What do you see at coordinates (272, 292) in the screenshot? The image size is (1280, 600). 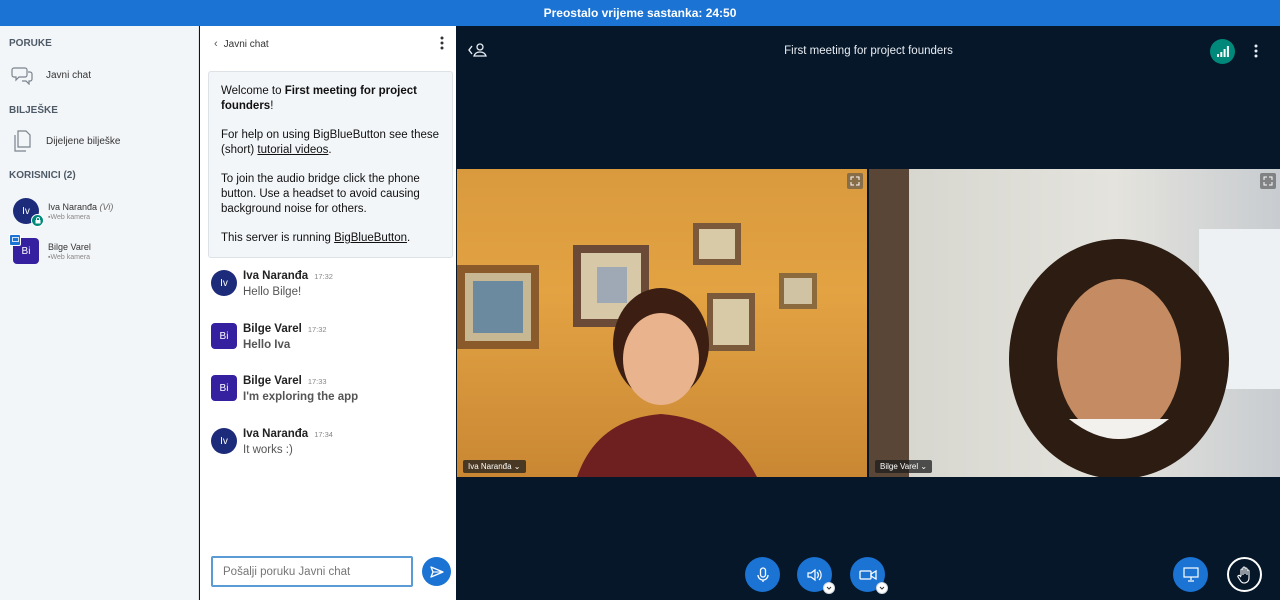 I see `message-text: Hello Bilge!` at bounding box center [272, 292].